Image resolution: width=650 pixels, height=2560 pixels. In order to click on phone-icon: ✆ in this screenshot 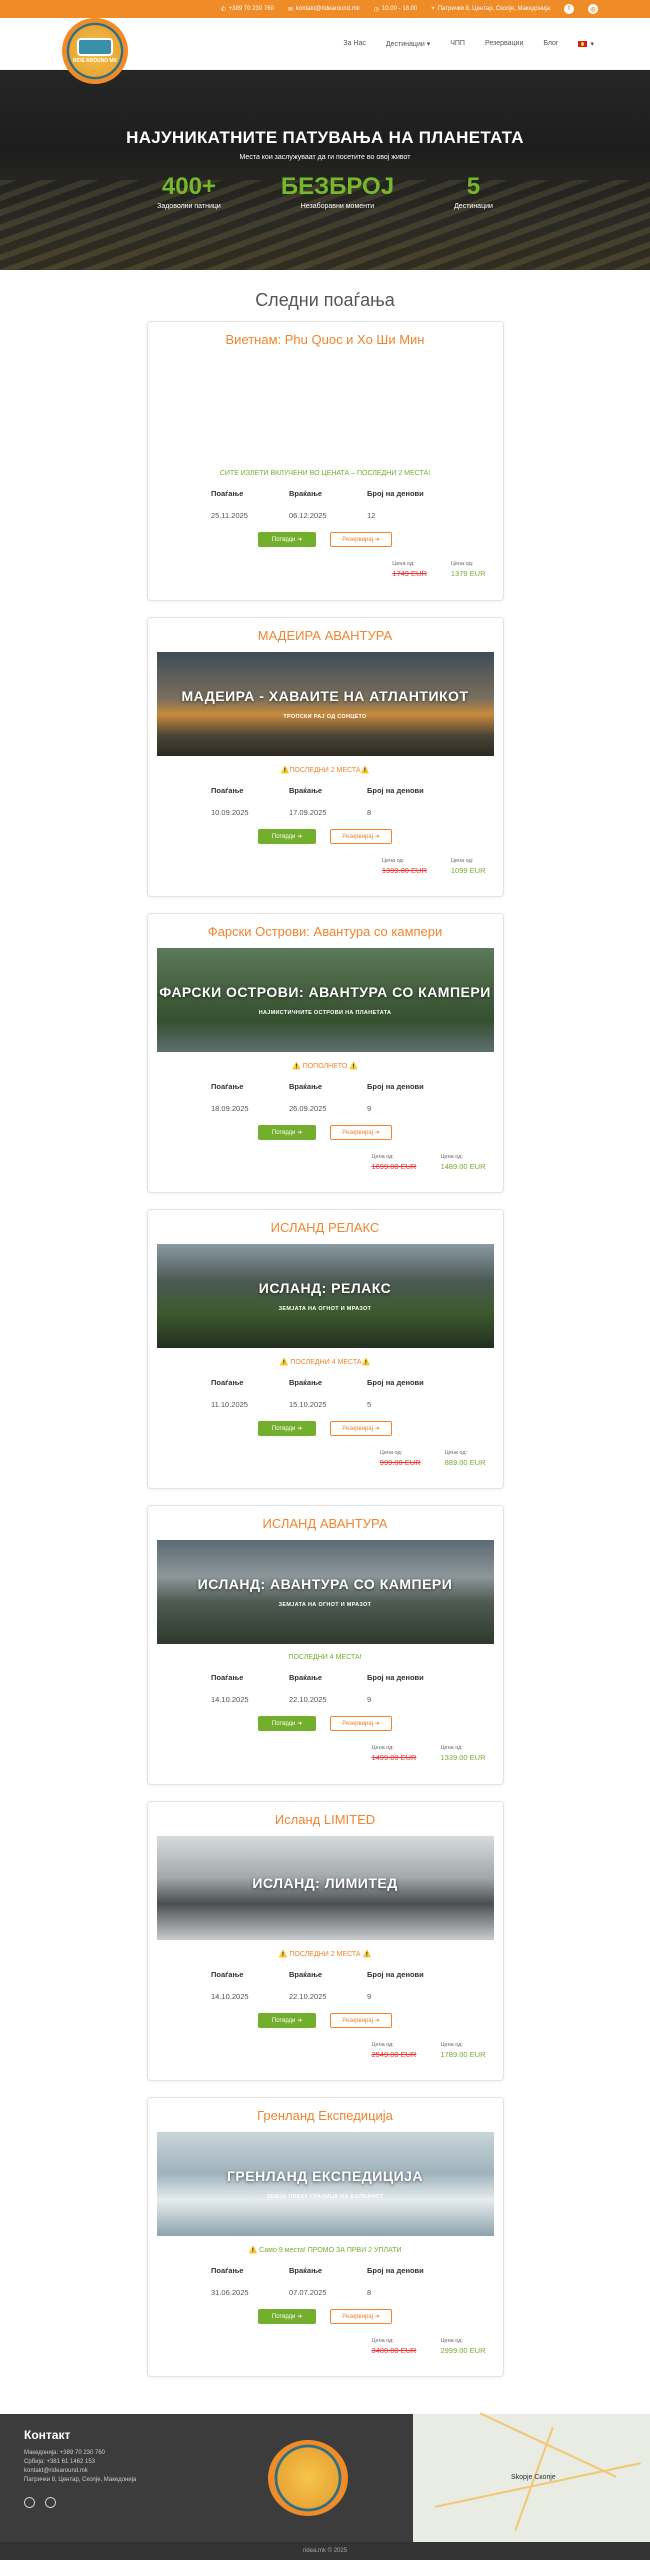, I will do `click(223, 9)`.